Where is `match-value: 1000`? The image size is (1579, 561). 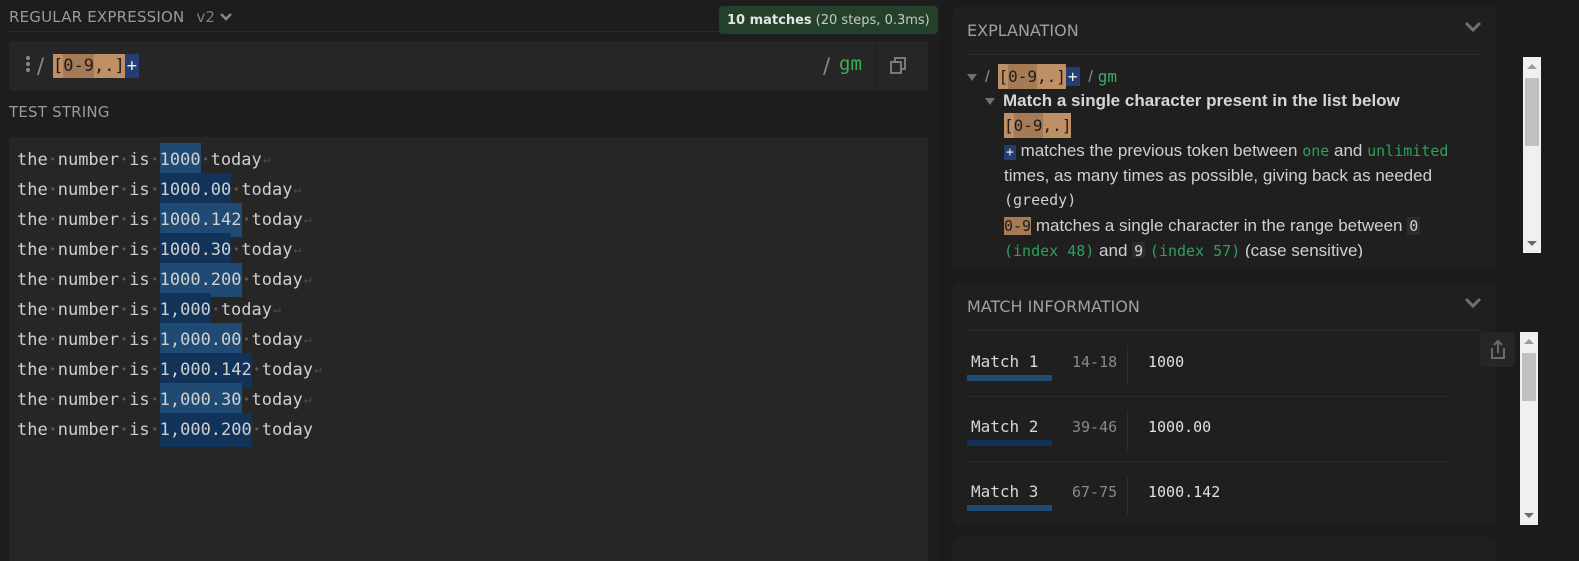
match-value: 1000 is located at coordinates (1166, 362).